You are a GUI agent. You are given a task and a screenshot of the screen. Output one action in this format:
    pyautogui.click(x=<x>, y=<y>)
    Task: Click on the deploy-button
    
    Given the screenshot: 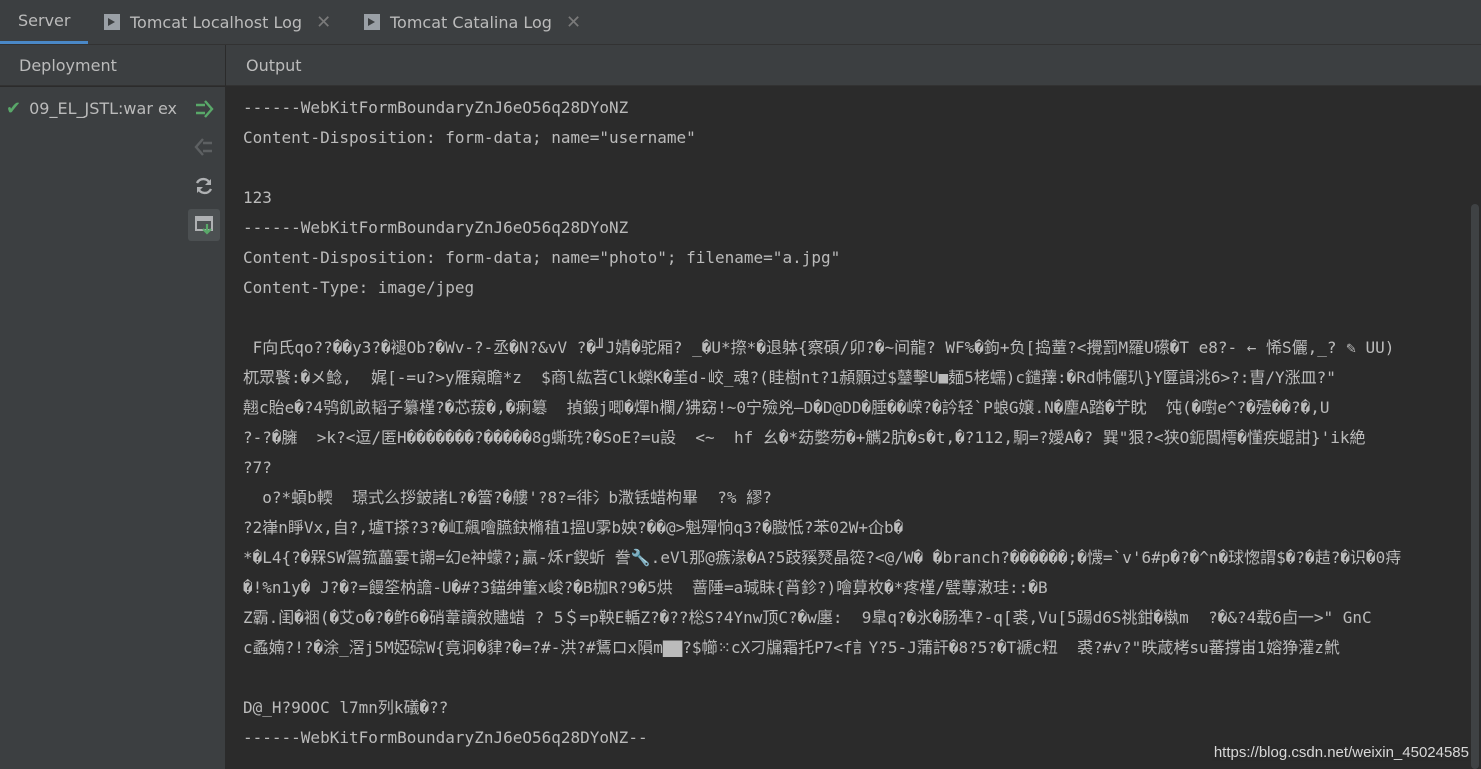 What is the action you would take?
    pyautogui.click(x=204, y=109)
    